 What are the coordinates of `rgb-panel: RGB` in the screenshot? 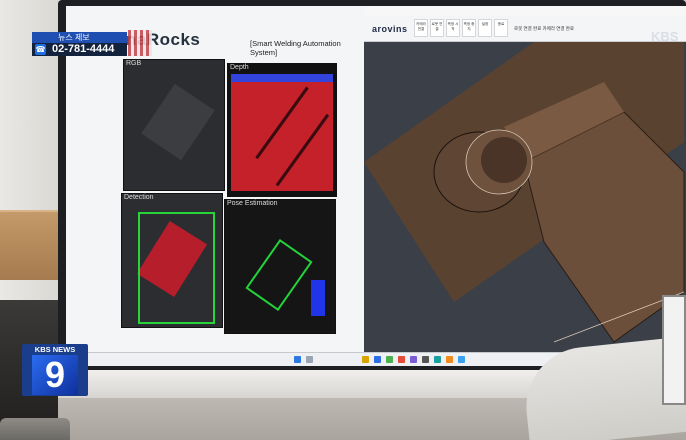 It's located at (174, 125).